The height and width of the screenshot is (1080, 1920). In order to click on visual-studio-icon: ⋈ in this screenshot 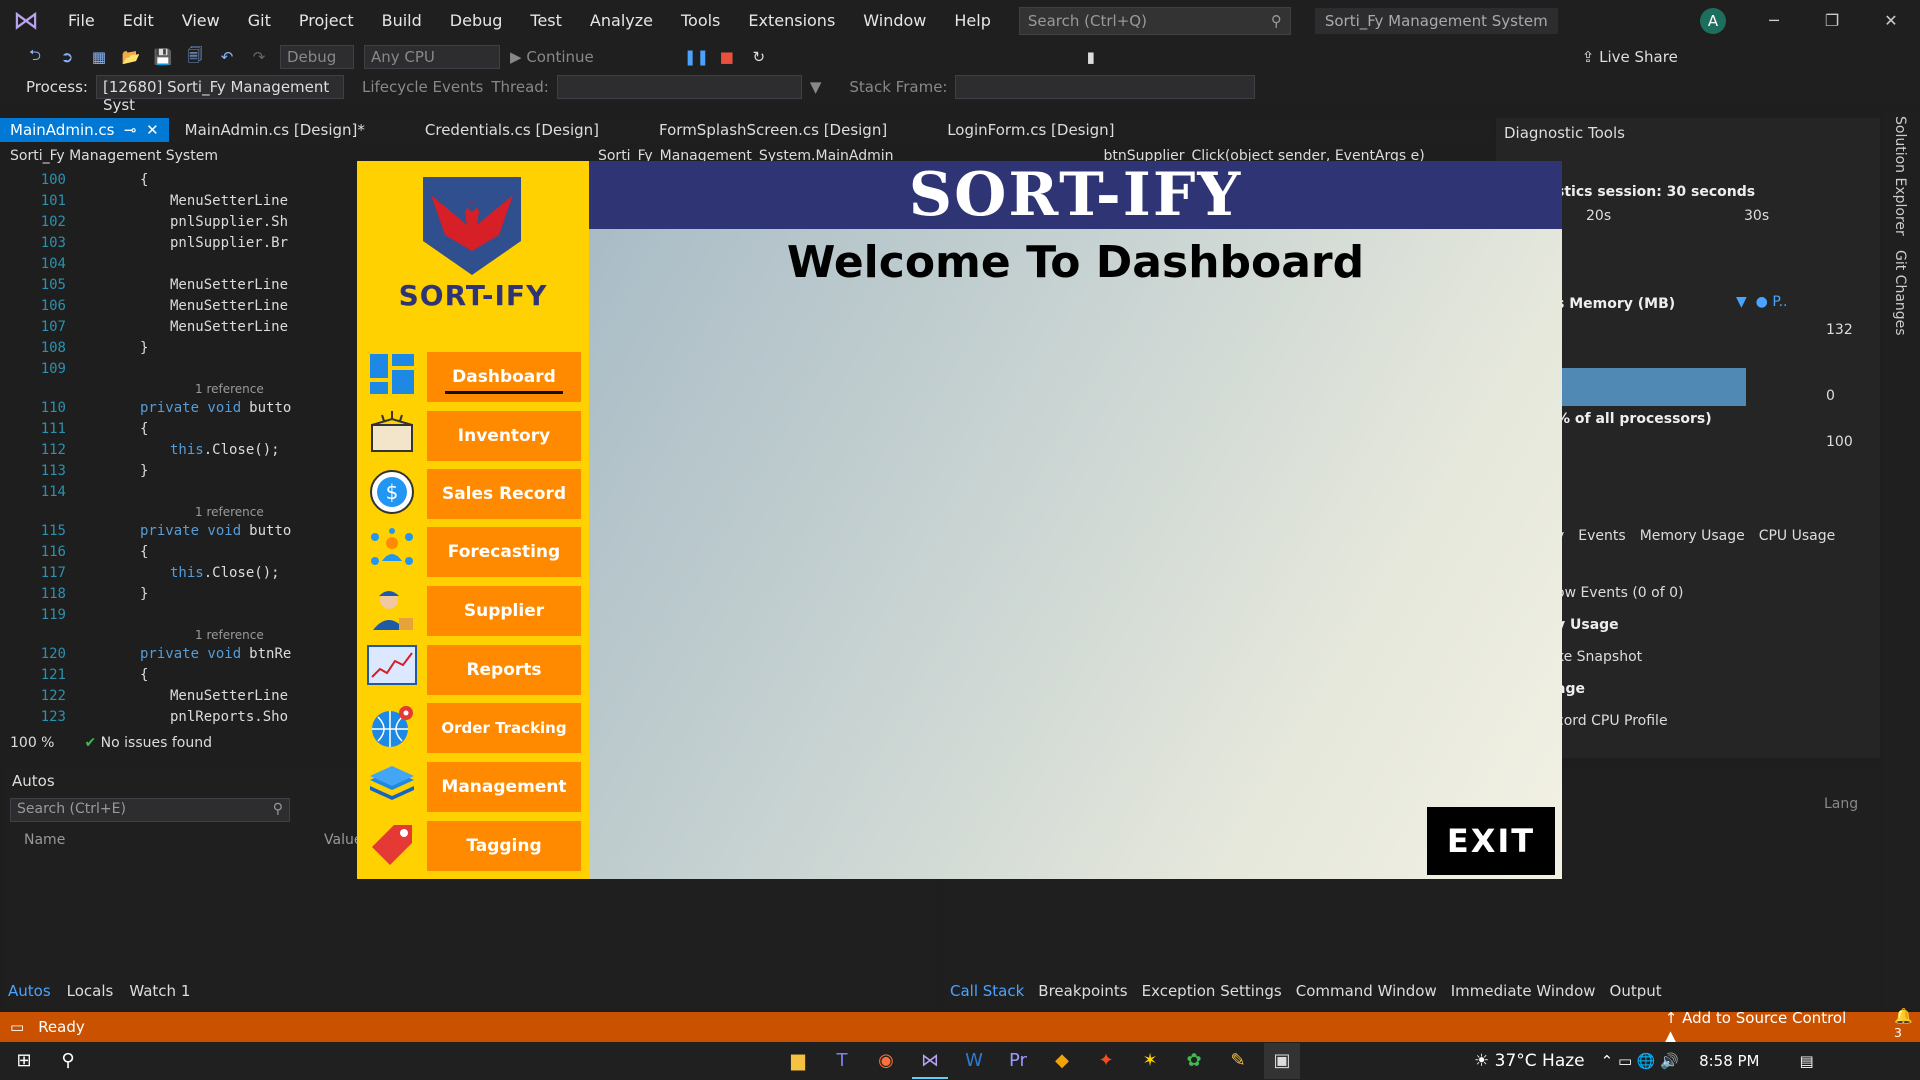, I will do `click(930, 1061)`.